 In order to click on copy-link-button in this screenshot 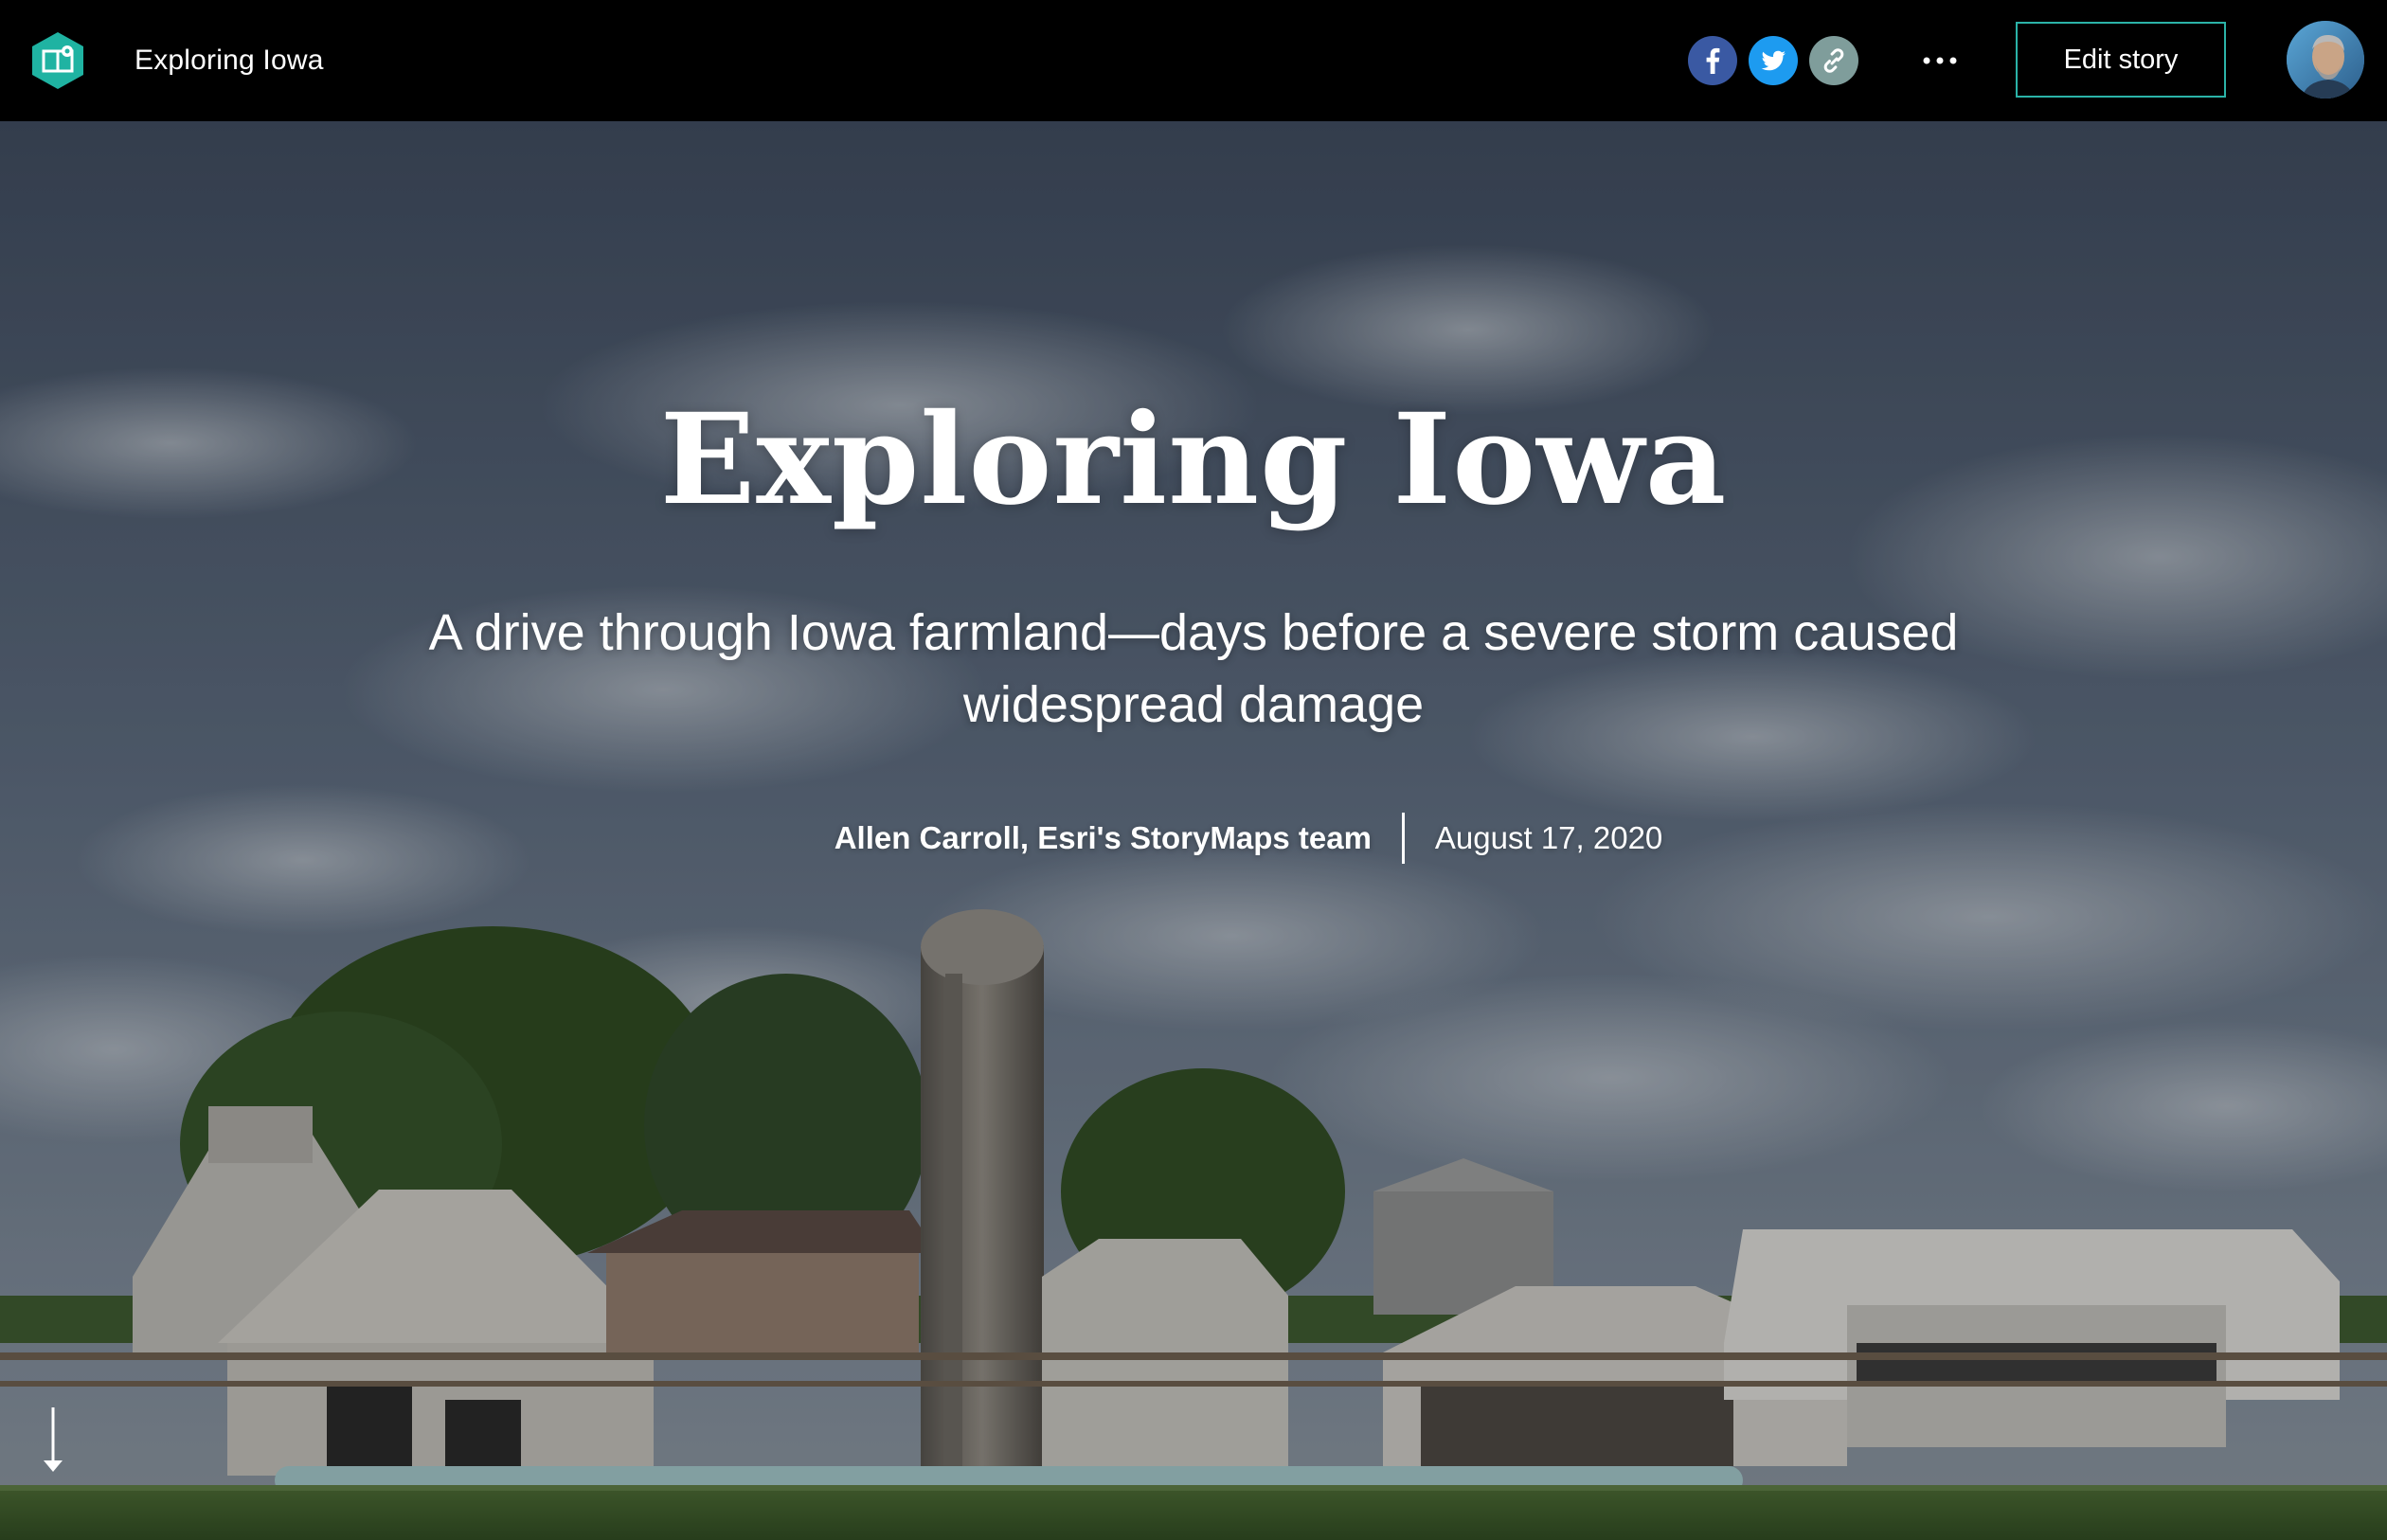, I will do `click(1833, 60)`.